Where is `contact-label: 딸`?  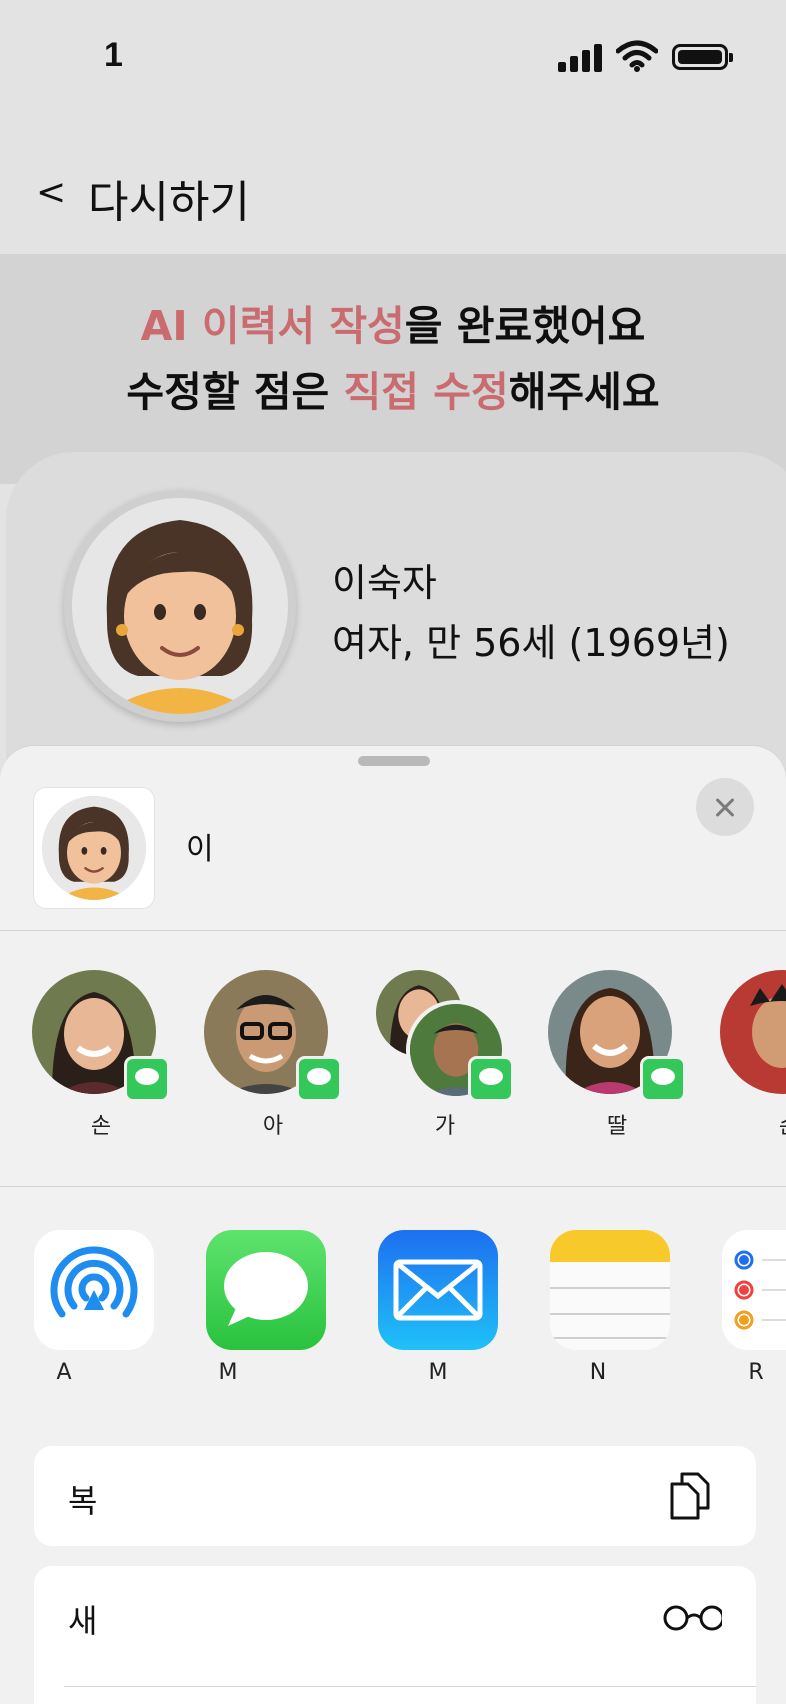 contact-label: 딸 is located at coordinates (617, 1126).